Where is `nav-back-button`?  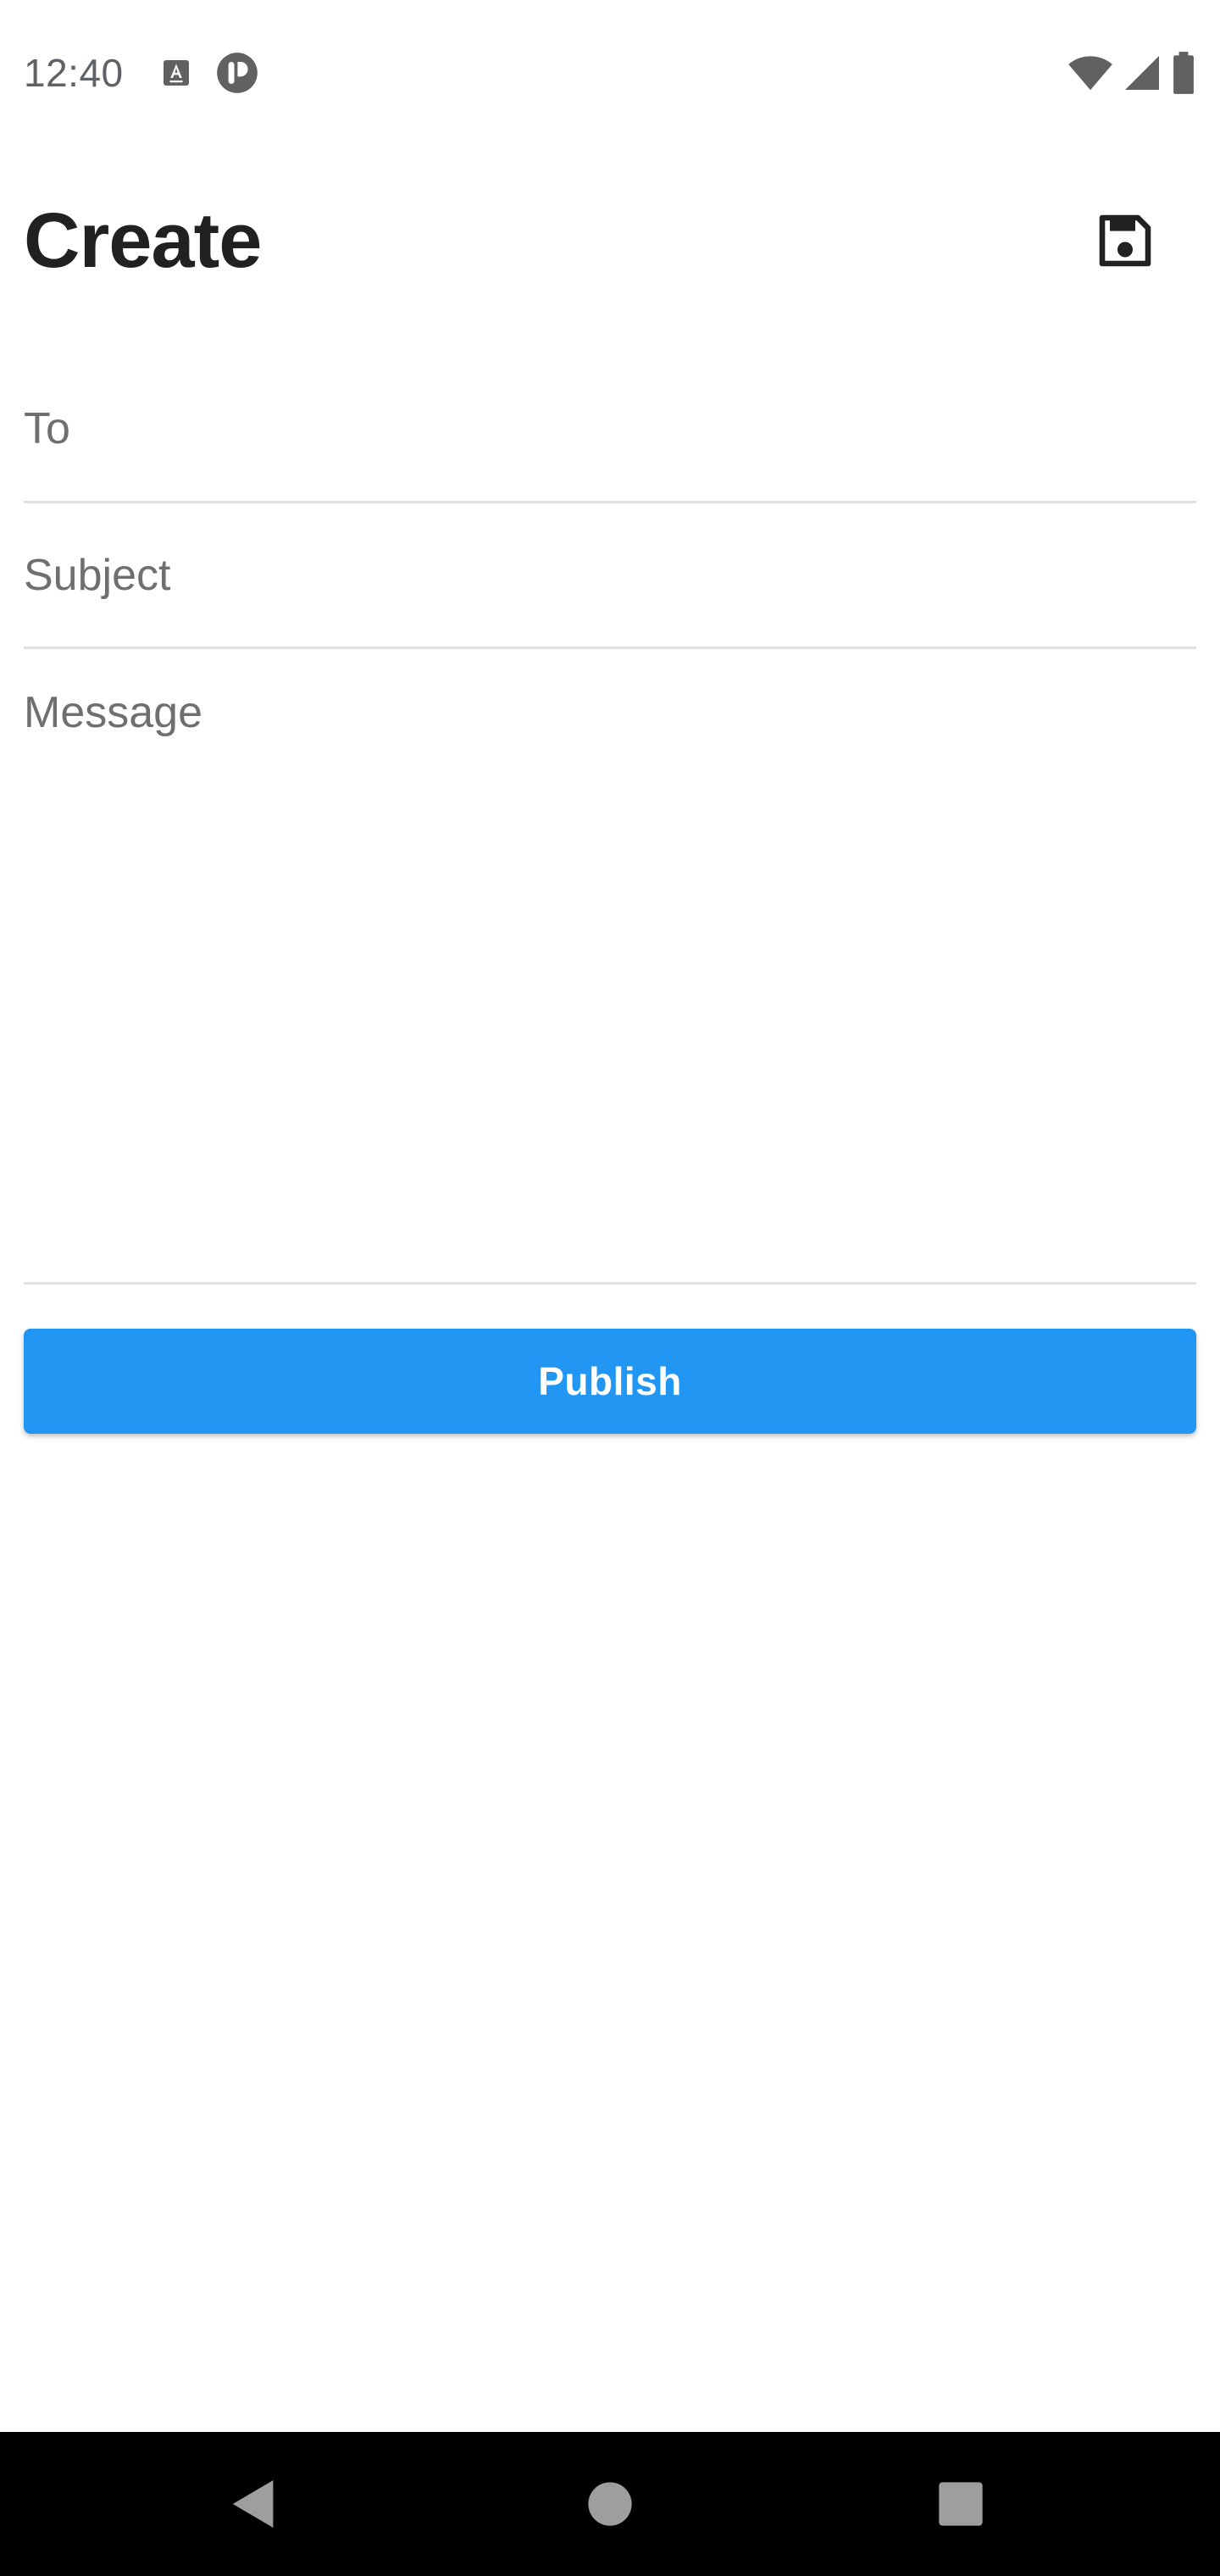 nav-back-button is located at coordinates (254, 2504).